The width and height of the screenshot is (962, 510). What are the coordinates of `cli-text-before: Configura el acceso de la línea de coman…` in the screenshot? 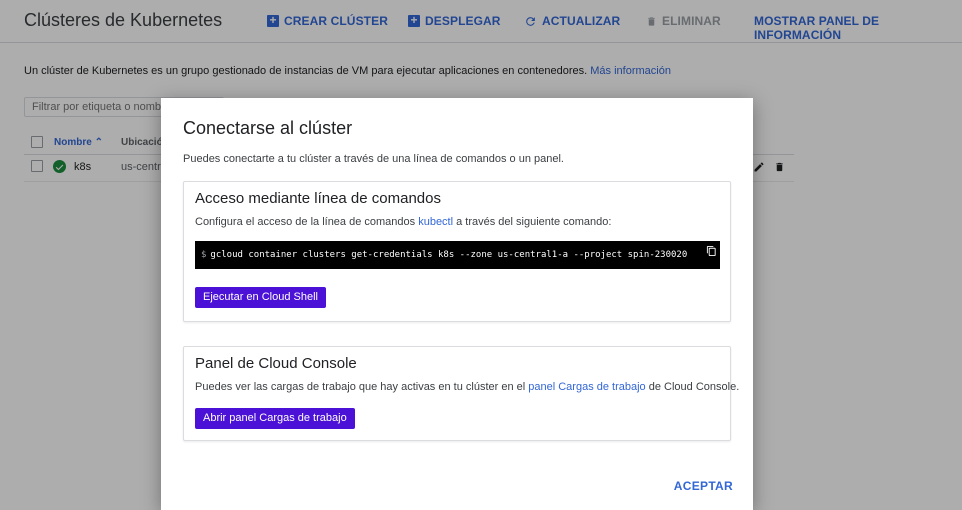 It's located at (305, 222).